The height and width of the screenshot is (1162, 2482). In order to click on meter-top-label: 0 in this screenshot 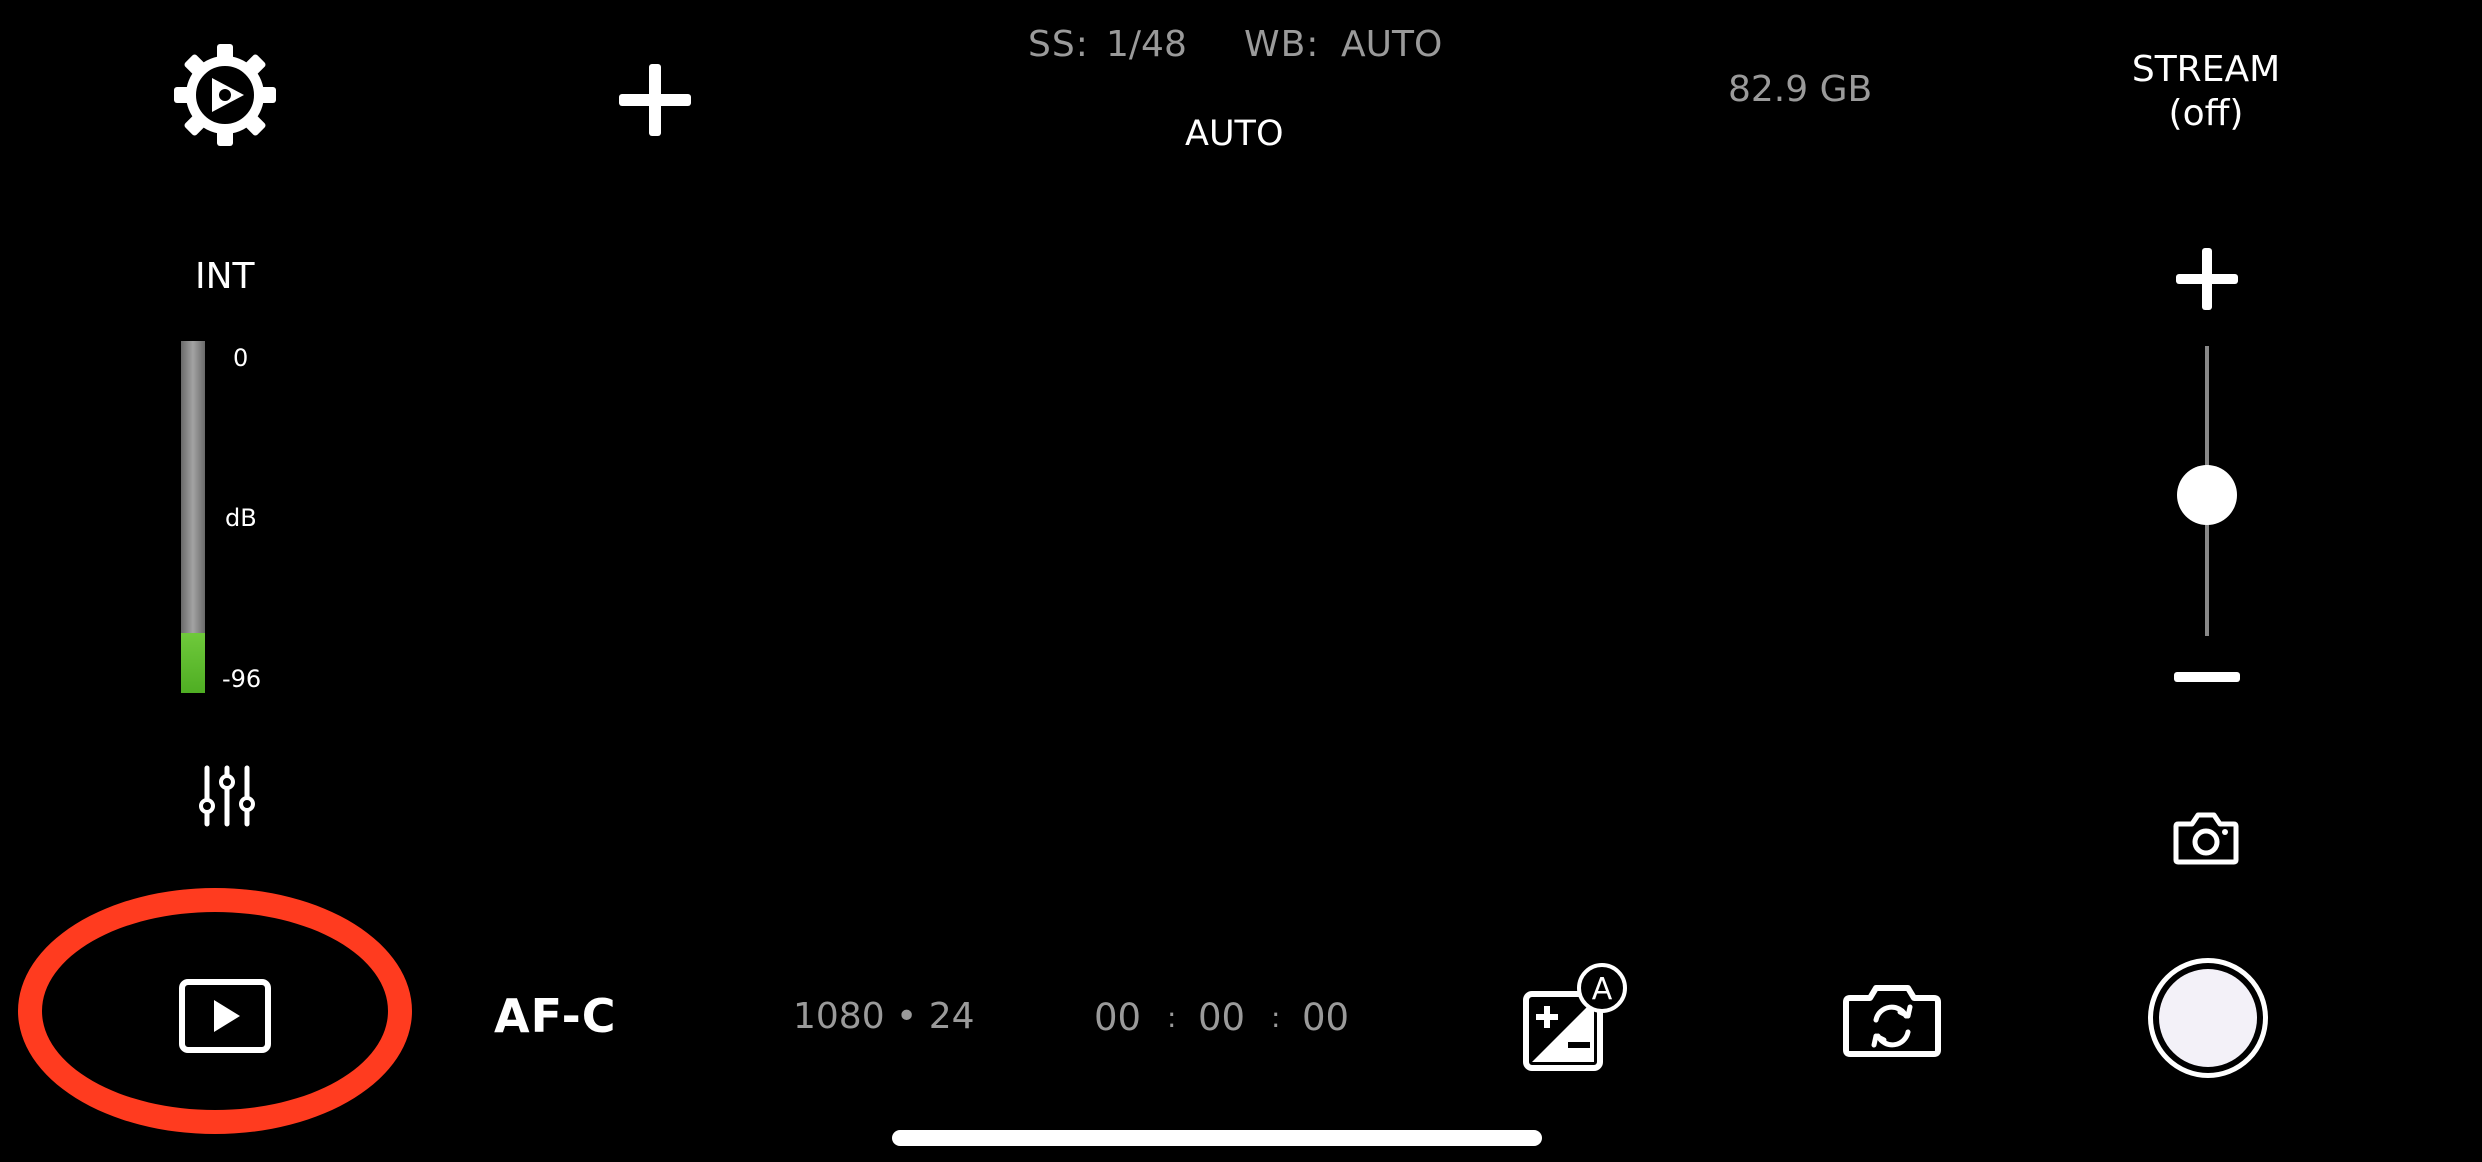, I will do `click(241, 358)`.